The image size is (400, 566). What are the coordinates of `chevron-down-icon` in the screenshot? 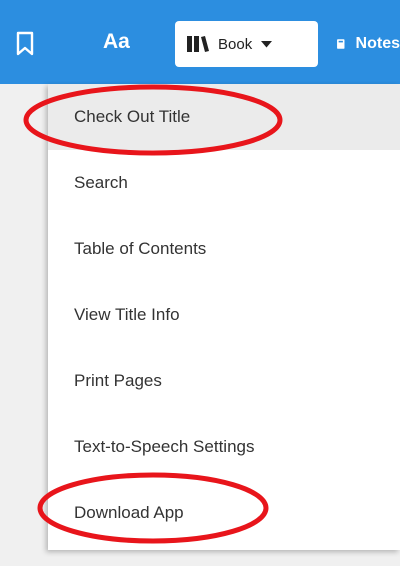 It's located at (267, 43).